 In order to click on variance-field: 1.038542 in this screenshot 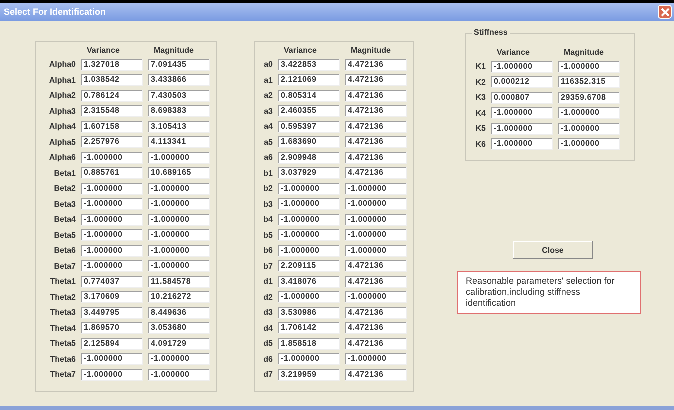, I will do `click(112, 80)`.